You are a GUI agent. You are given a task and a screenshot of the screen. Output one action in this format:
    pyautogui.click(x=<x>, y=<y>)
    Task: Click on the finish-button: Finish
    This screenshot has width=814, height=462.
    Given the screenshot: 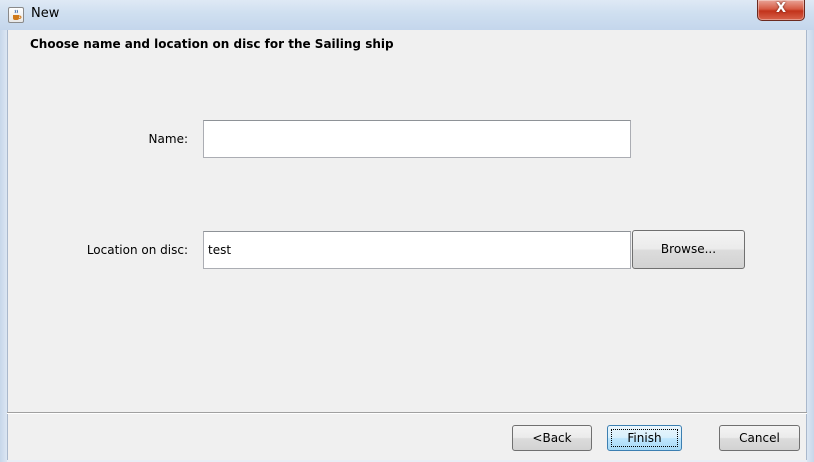 What is the action you would take?
    pyautogui.click(x=644, y=438)
    